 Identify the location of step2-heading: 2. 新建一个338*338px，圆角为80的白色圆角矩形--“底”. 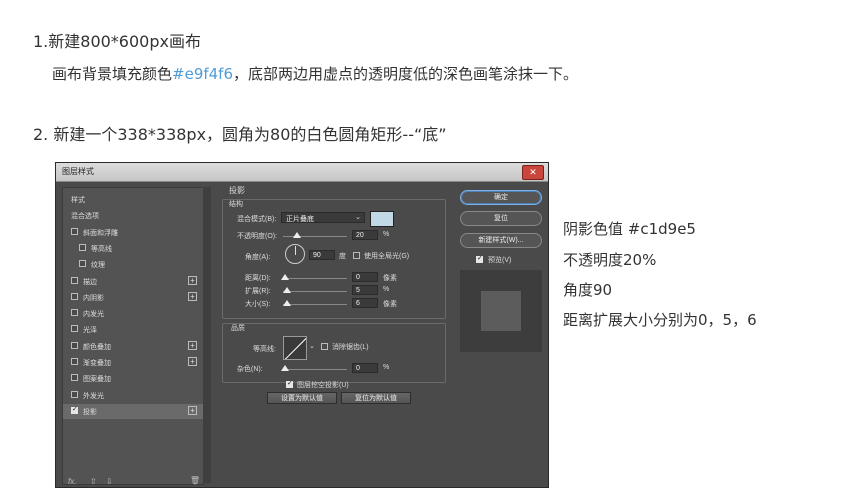
(240, 134).